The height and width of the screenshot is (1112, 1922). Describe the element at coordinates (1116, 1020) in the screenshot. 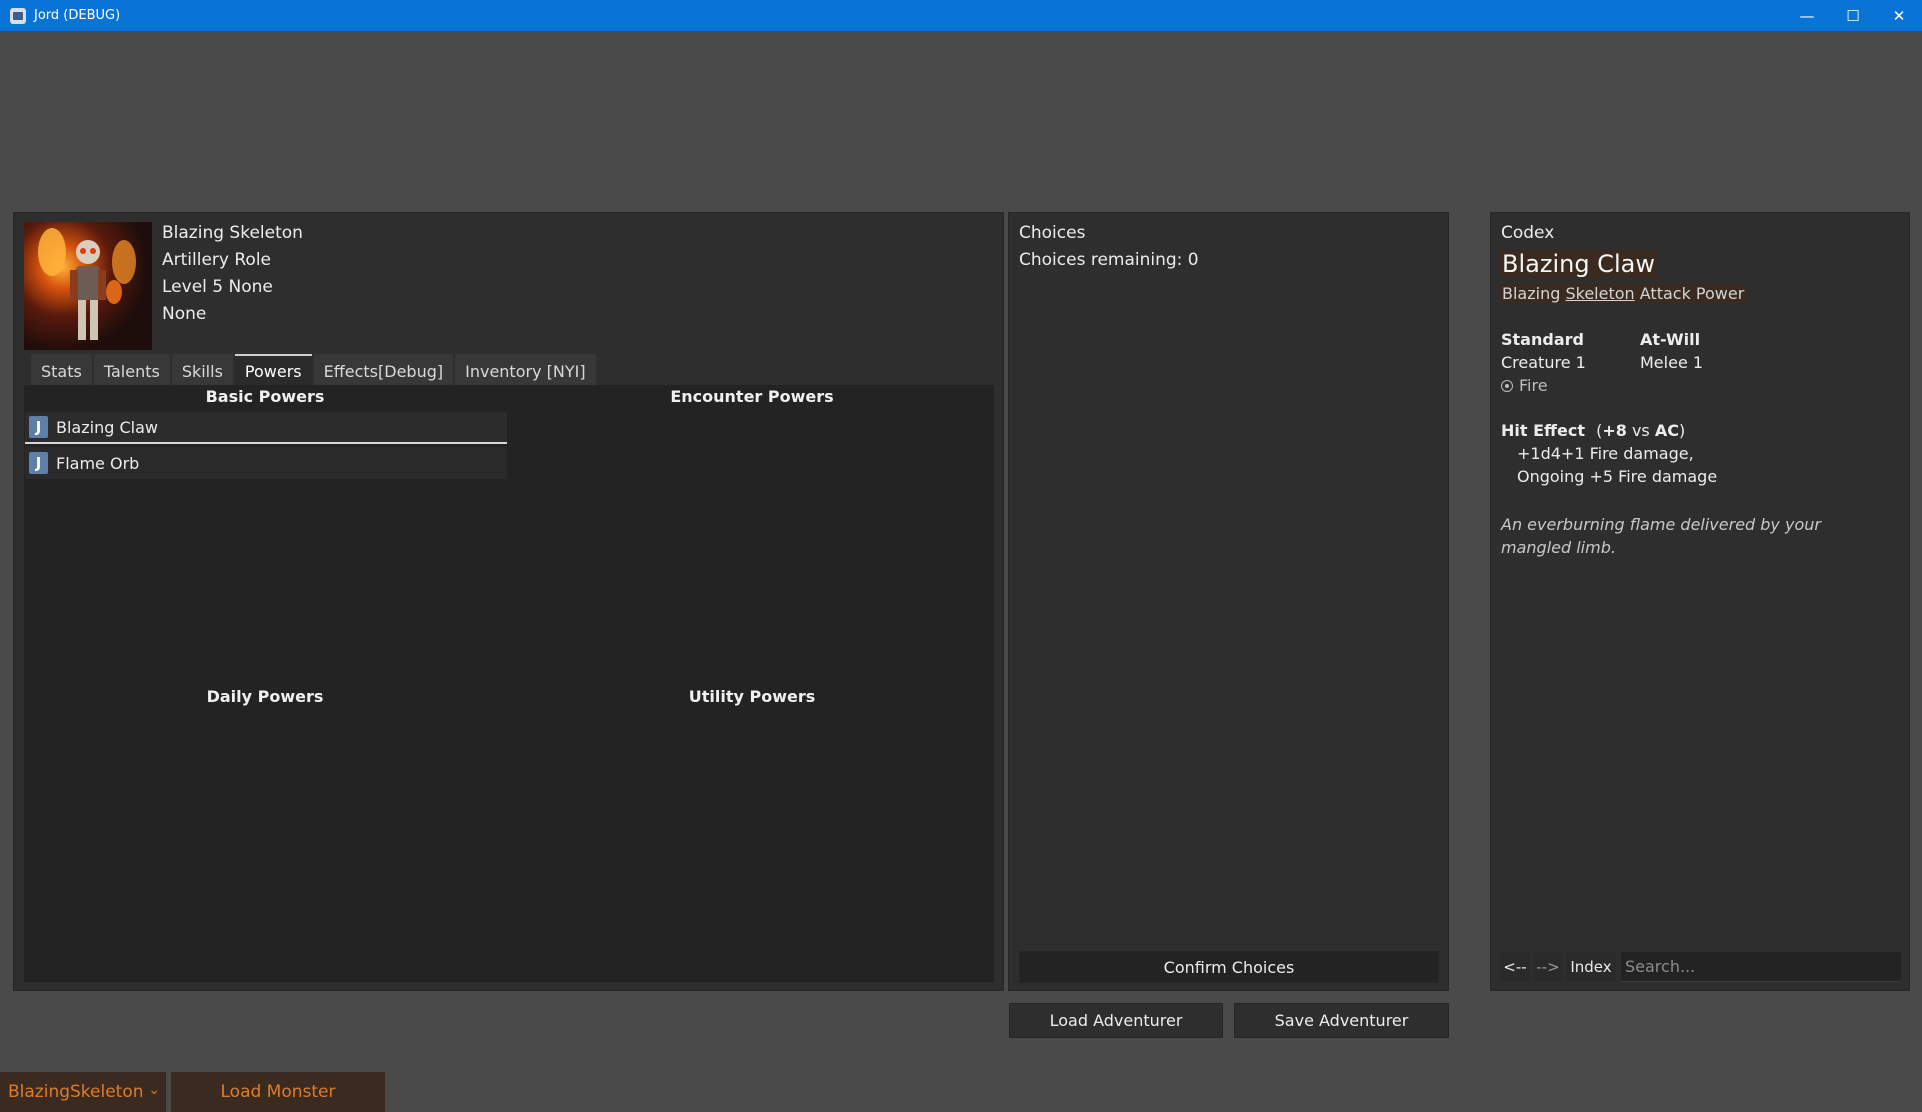

I see `load-adventurer-button: Load Adventurer` at that location.